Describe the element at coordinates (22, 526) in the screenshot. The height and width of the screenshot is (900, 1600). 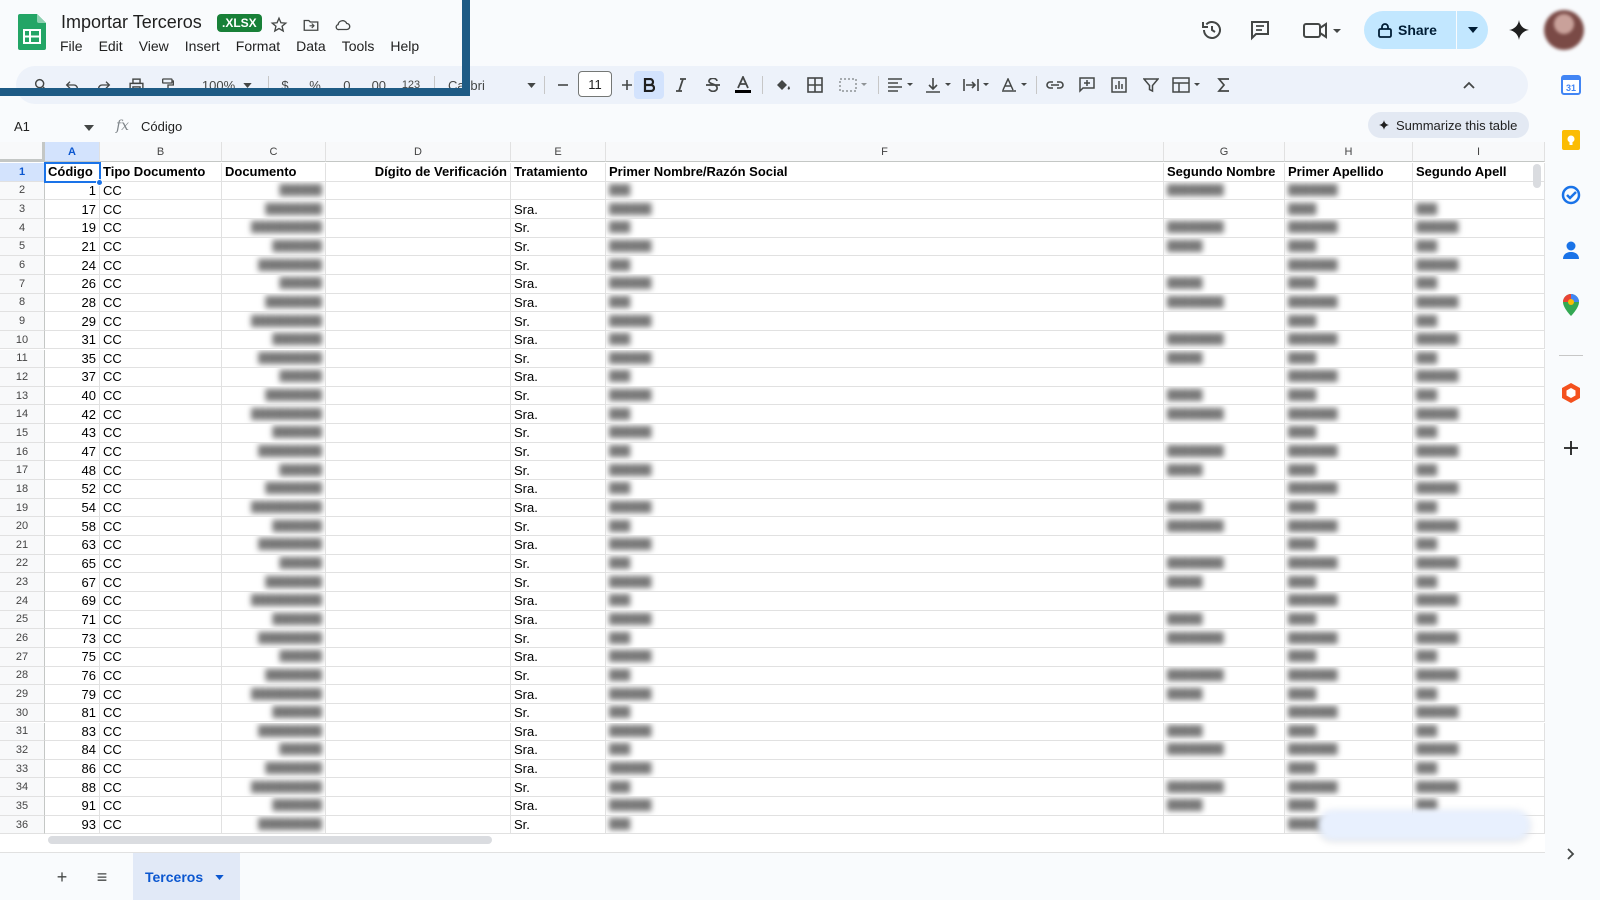
I see `row-header: 20` at that location.